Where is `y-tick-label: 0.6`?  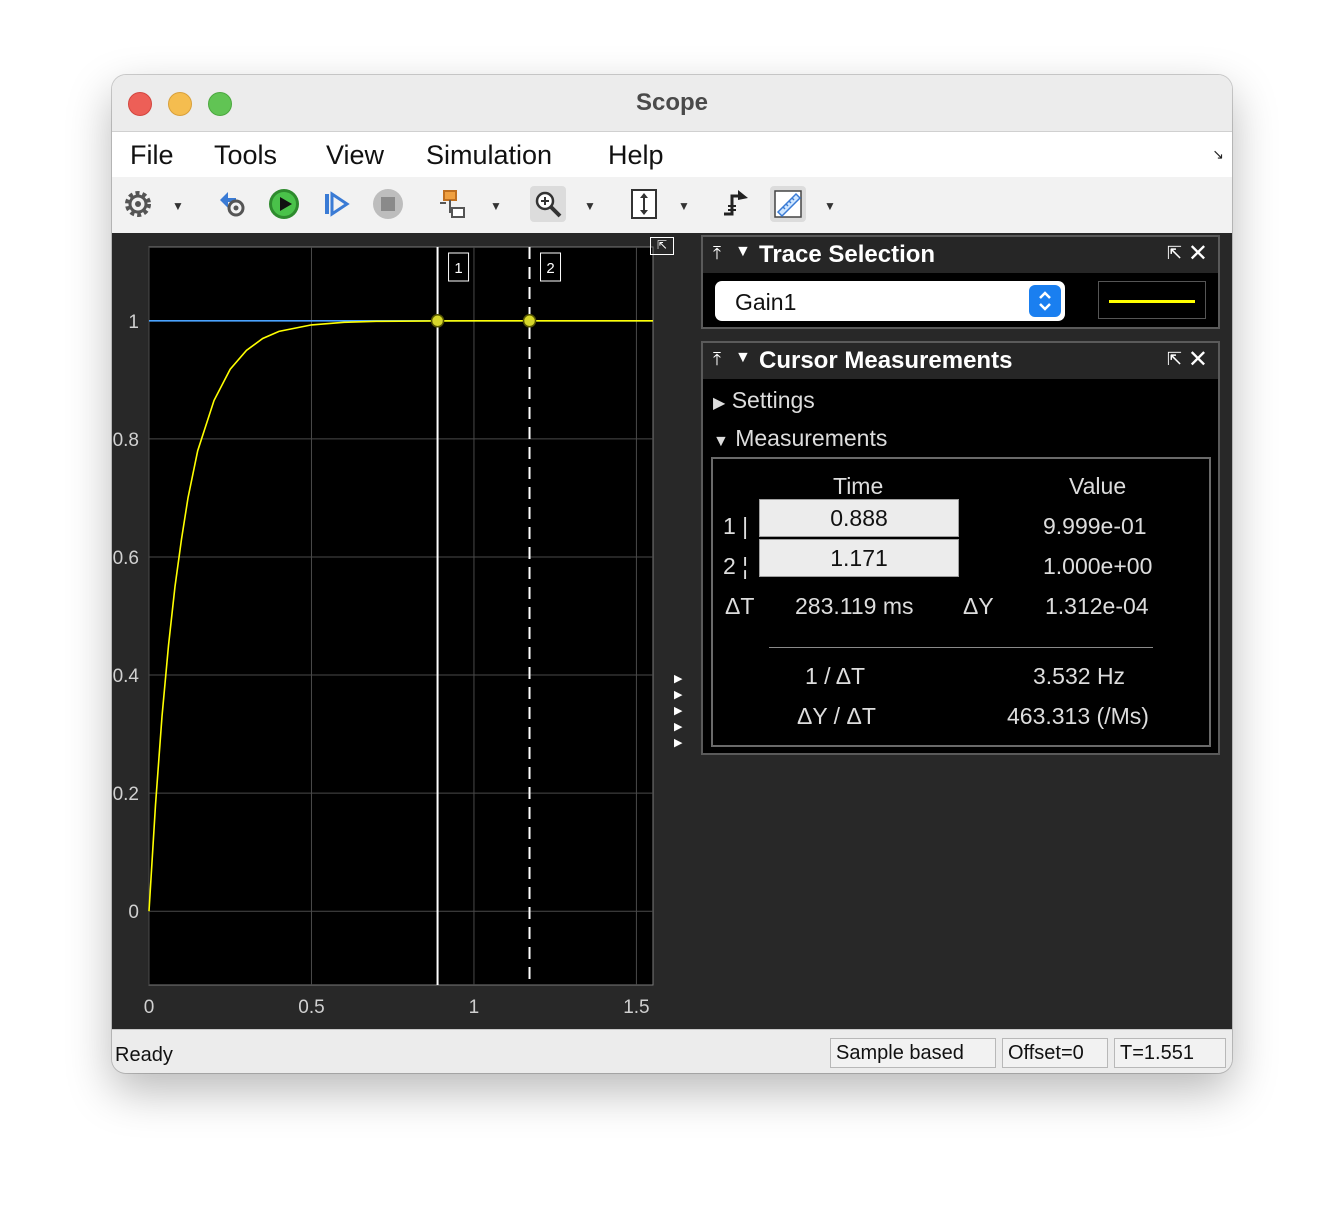
y-tick-label: 0.6 is located at coordinates (126, 558).